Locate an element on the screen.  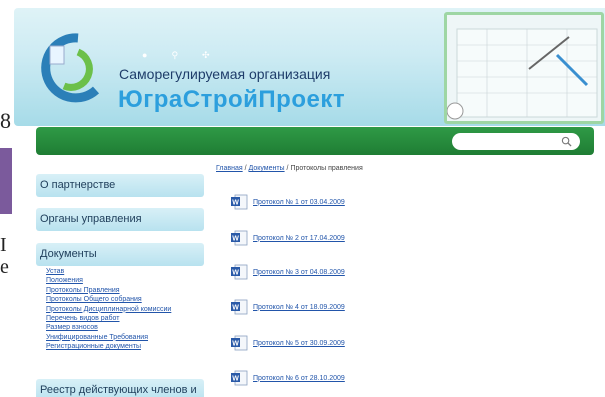
subnav-link: Устав is located at coordinates (131, 271).